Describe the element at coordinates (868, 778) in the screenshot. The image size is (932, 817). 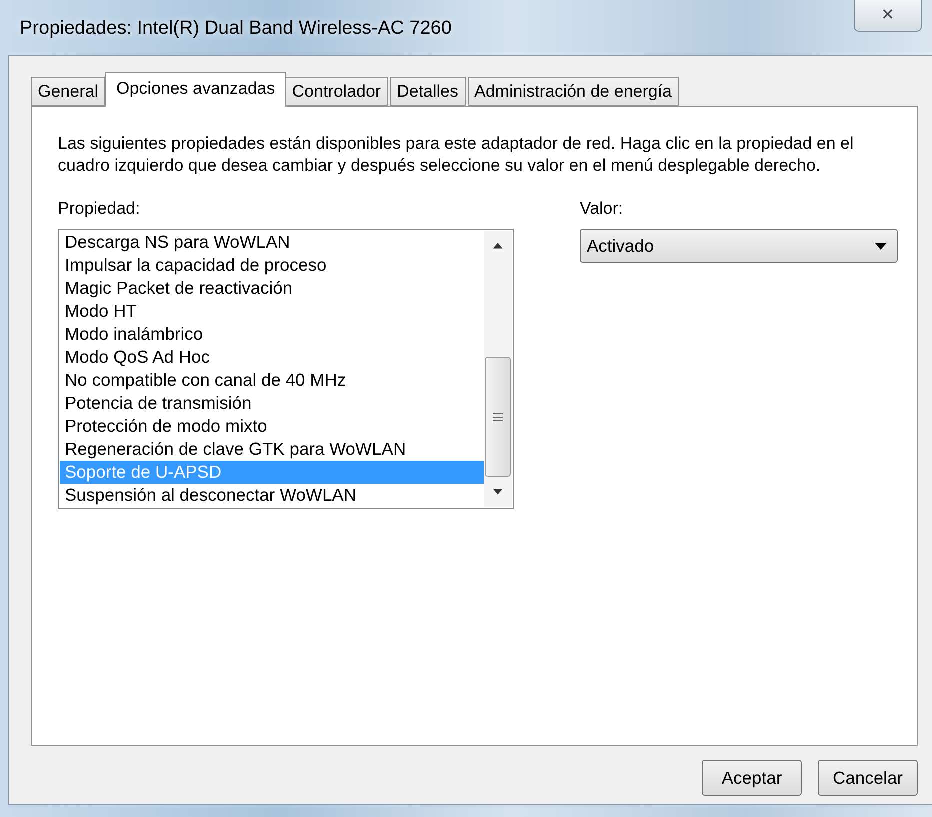
I see `cancel-button: Cancelar` at that location.